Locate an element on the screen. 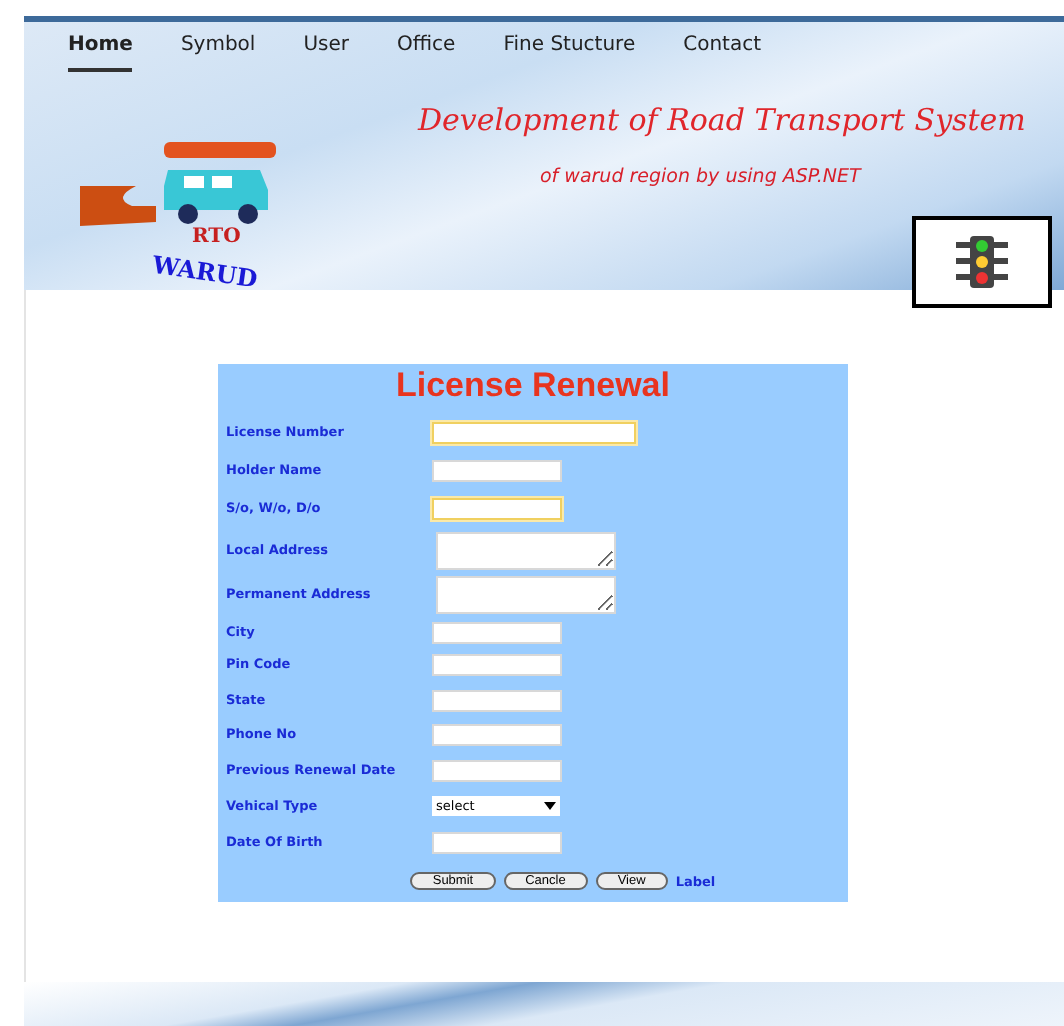 This screenshot has width=1064, height=1026. nav-link: Office is located at coordinates (426, 53).